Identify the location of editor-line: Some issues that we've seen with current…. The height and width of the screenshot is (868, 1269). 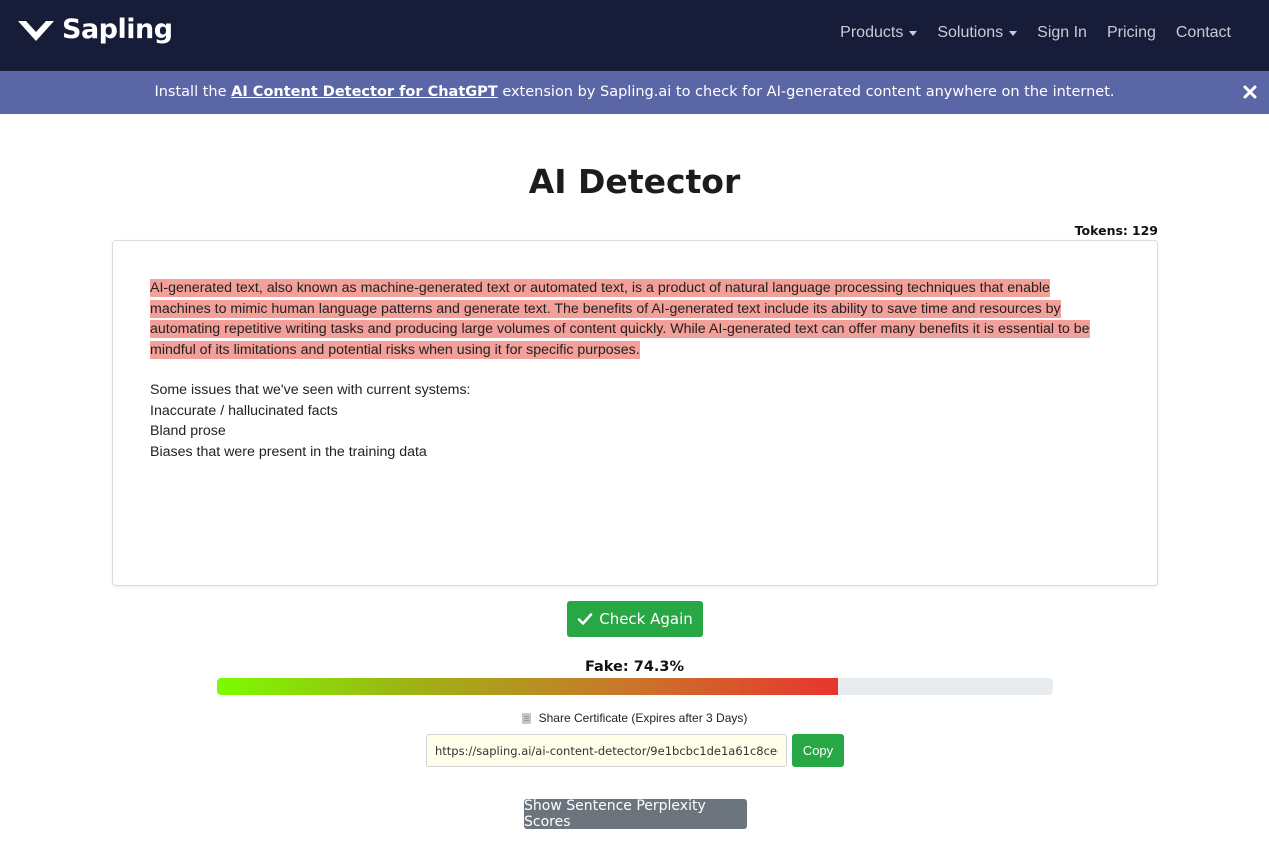
(310, 390).